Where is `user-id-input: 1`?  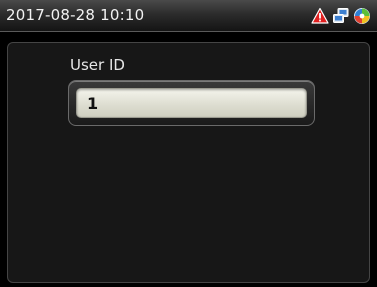 user-id-input: 1 is located at coordinates (191, 103).